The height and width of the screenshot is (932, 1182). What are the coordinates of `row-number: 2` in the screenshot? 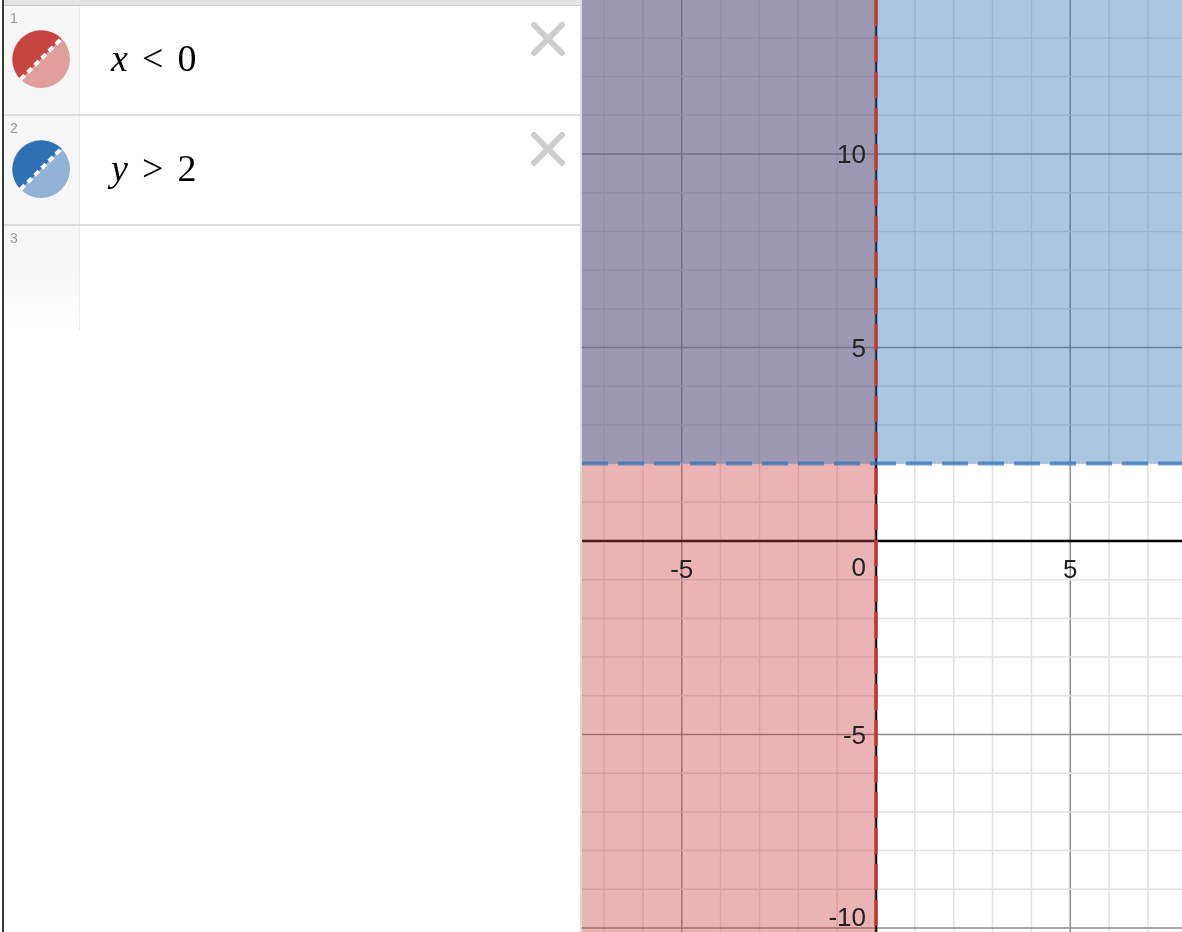 It's located at (14, 128).